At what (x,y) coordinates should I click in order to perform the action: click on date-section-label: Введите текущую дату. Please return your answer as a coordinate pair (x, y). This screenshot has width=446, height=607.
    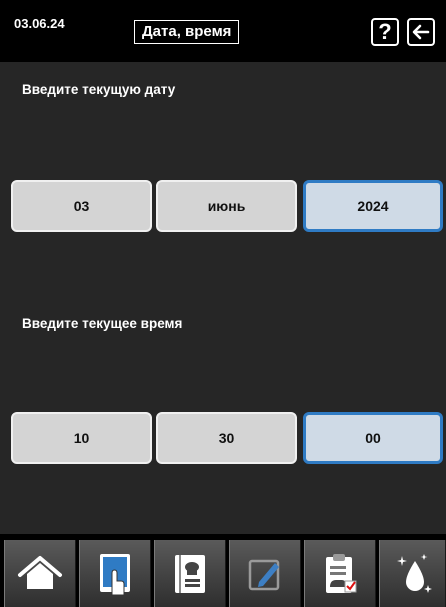
    Looking at the image, I should click on (99, 89).